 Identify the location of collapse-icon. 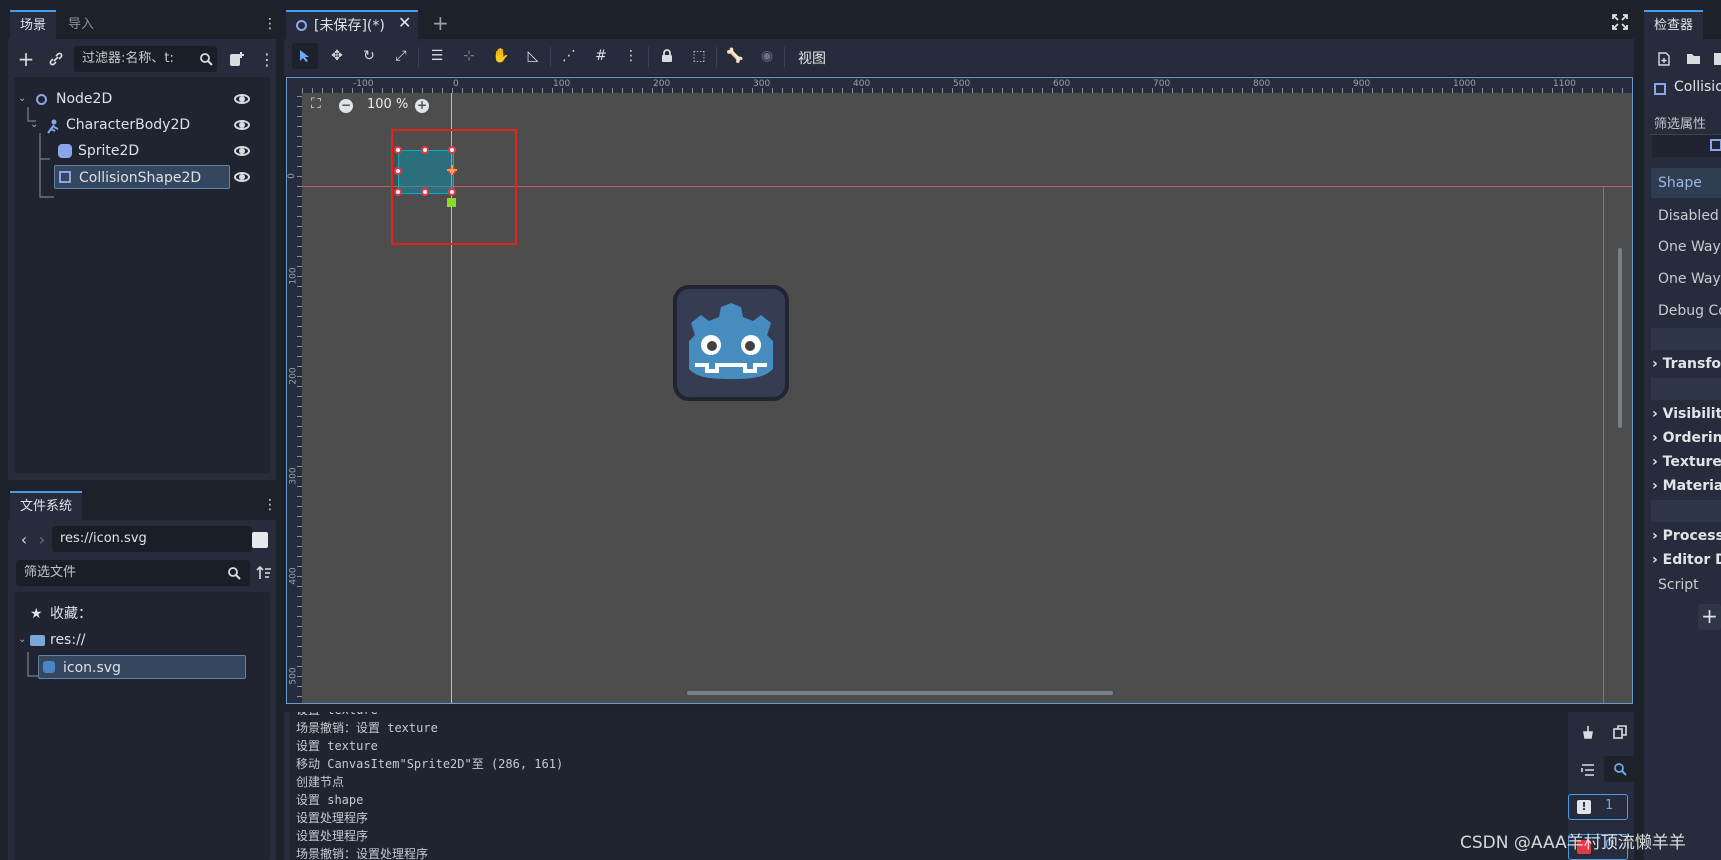
(1588, 770).